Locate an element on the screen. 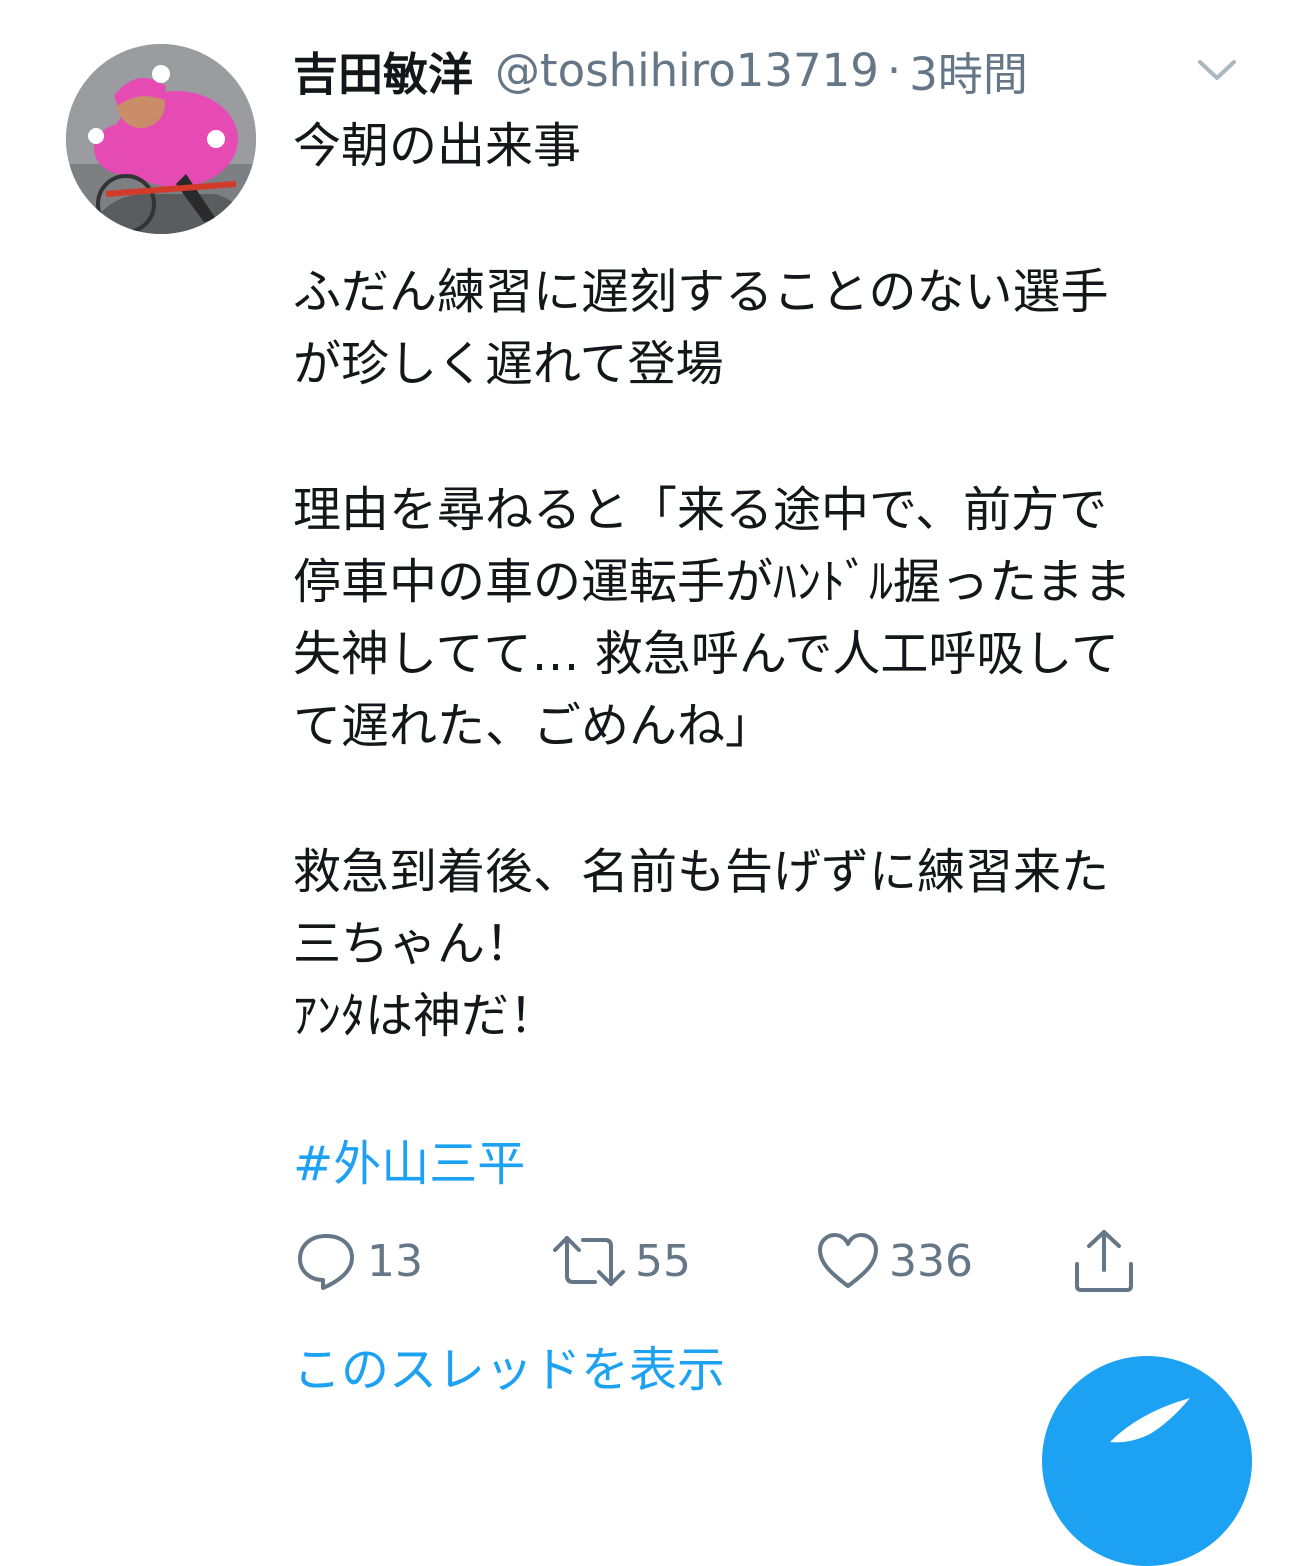  author-handle: @toshihiro13719 is located at coordinates (687, 70).